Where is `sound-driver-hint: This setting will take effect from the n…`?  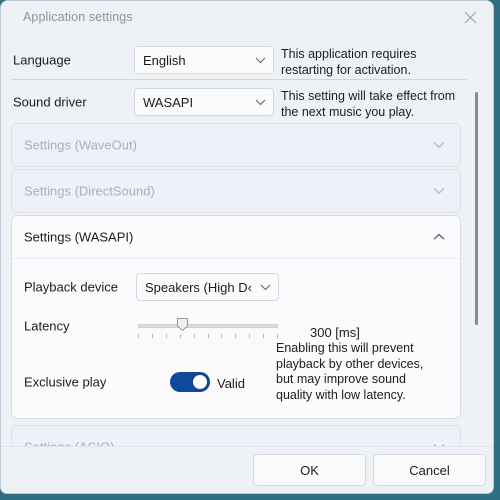 sound-driver-hint: This setting will take effect from the n… is located at coordinates (368, 104).